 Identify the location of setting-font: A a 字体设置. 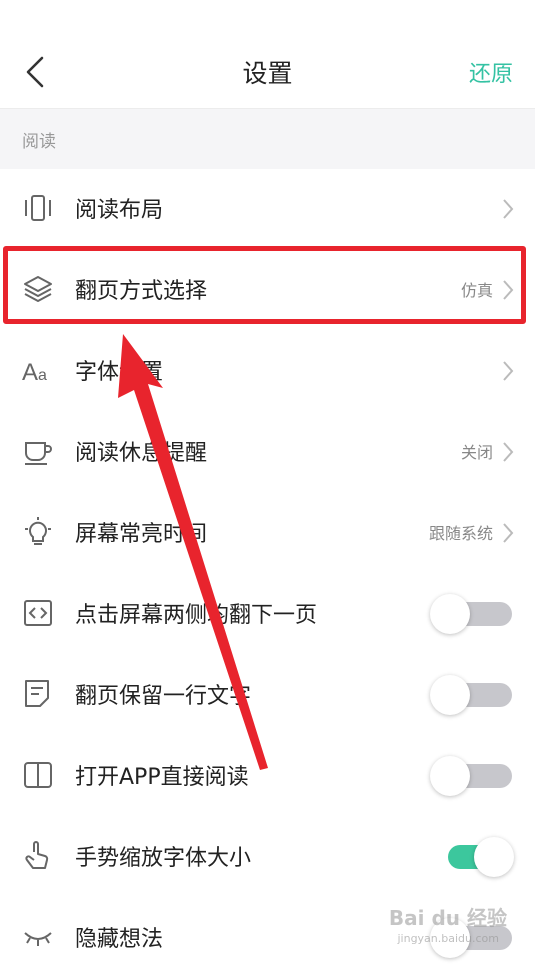
(267, 370).